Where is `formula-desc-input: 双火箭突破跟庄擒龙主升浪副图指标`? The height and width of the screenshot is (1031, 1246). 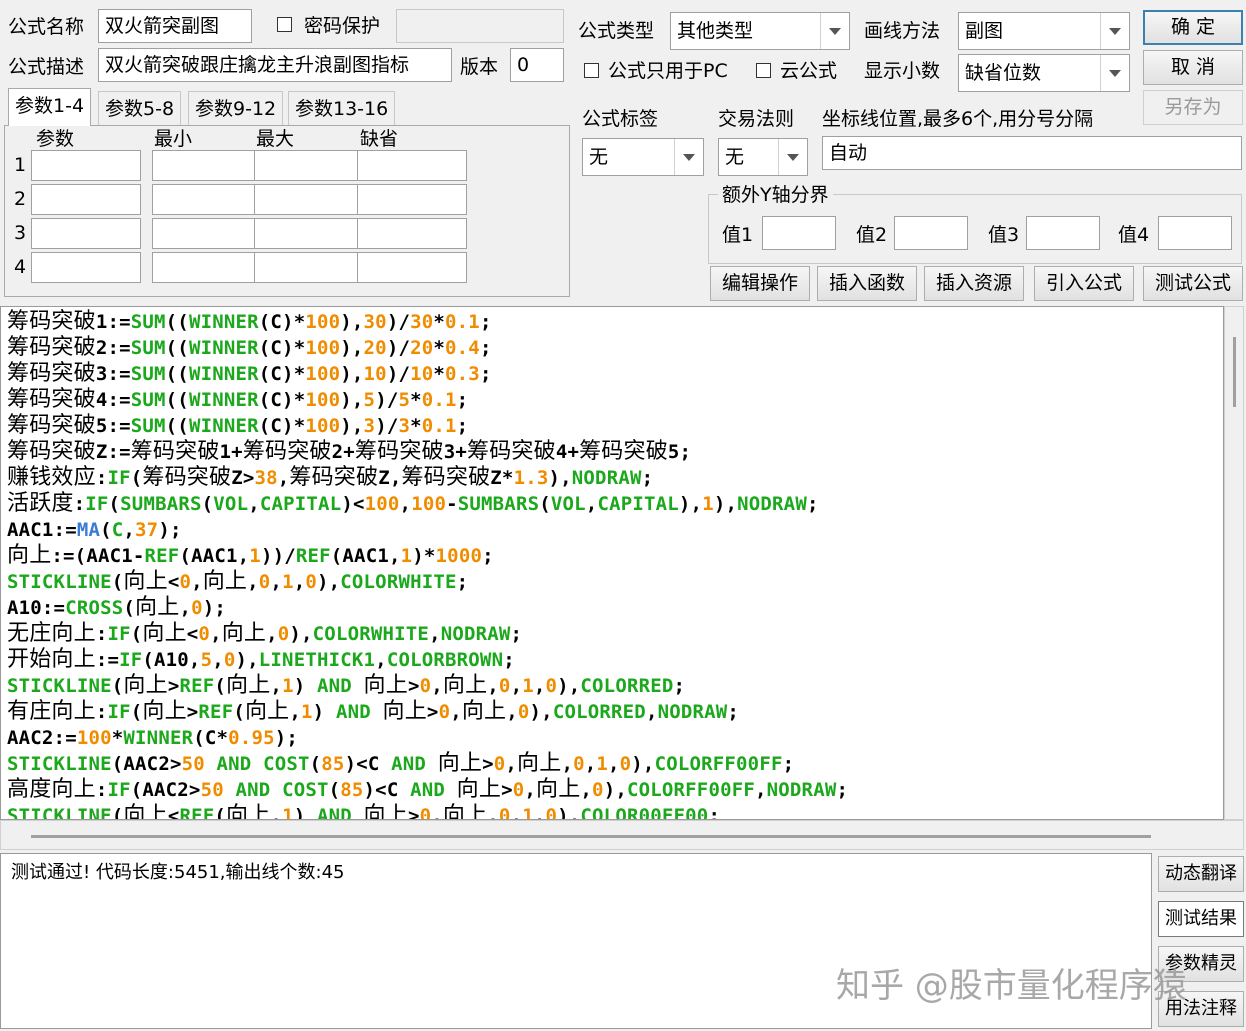
formula-desc-input: 双火箭突破跟庄擒龙主升浪副图指标 is located at coordinates (275, 65).